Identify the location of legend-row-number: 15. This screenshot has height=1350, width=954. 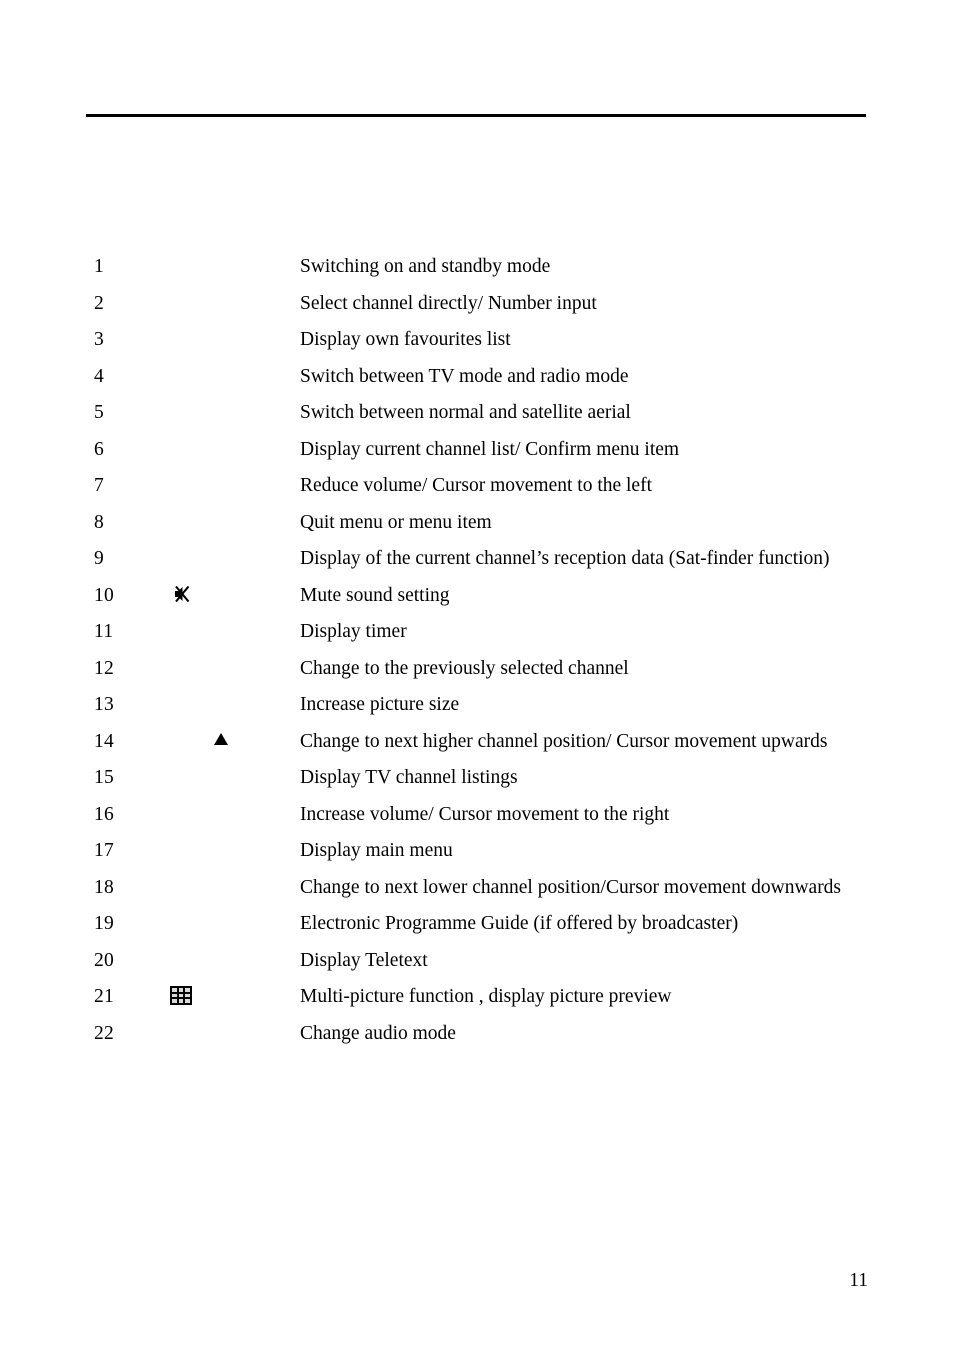
(104, 777).